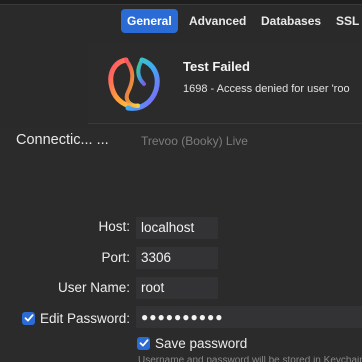 The width and height of the screenshot is (362, 362). What do you see at coordinates (134, 85) in the screenshot?
I see `app-logo-icon` at bounding box center [134, 85].